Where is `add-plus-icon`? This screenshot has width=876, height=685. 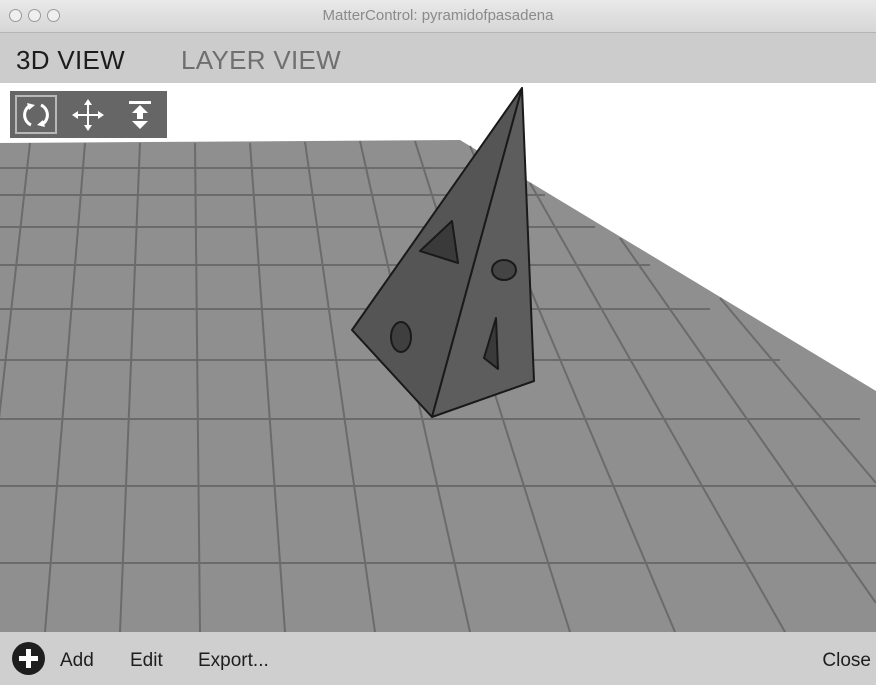 add-plus-icon is located at coordinates (28, 658).